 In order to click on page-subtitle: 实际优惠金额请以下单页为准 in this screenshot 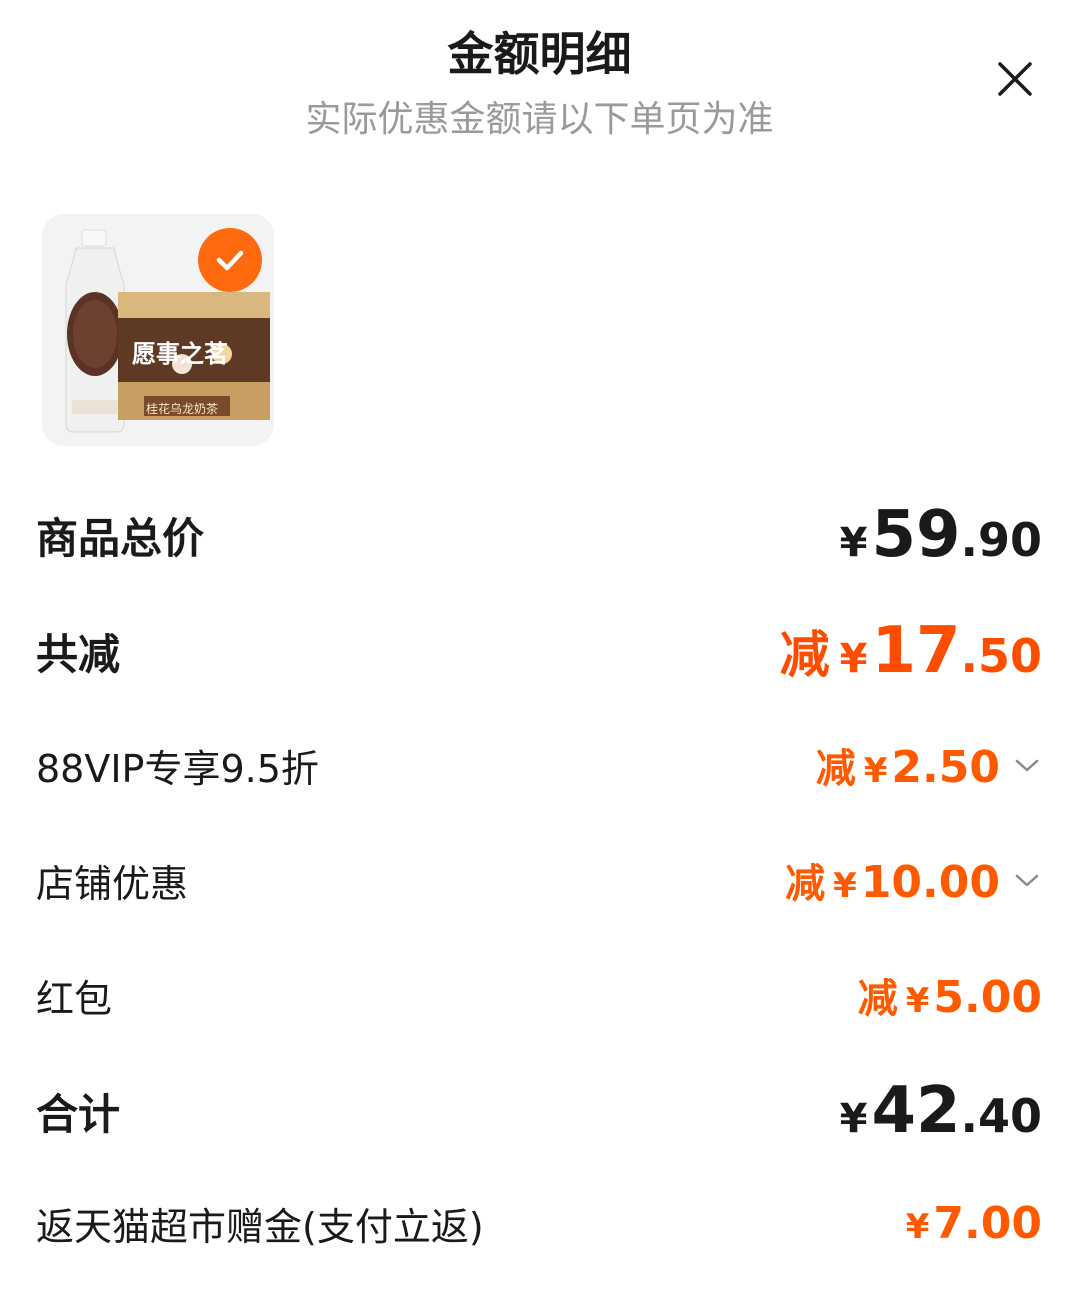, I will do `click(539, 119)`.